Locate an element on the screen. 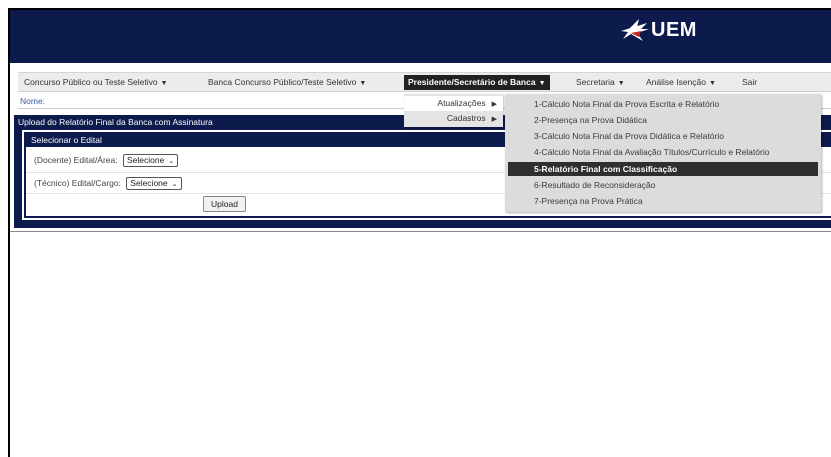 The image size is (831, 457). nav-secretaria: Secretaria ▼ is located at coordinates (600, 82).